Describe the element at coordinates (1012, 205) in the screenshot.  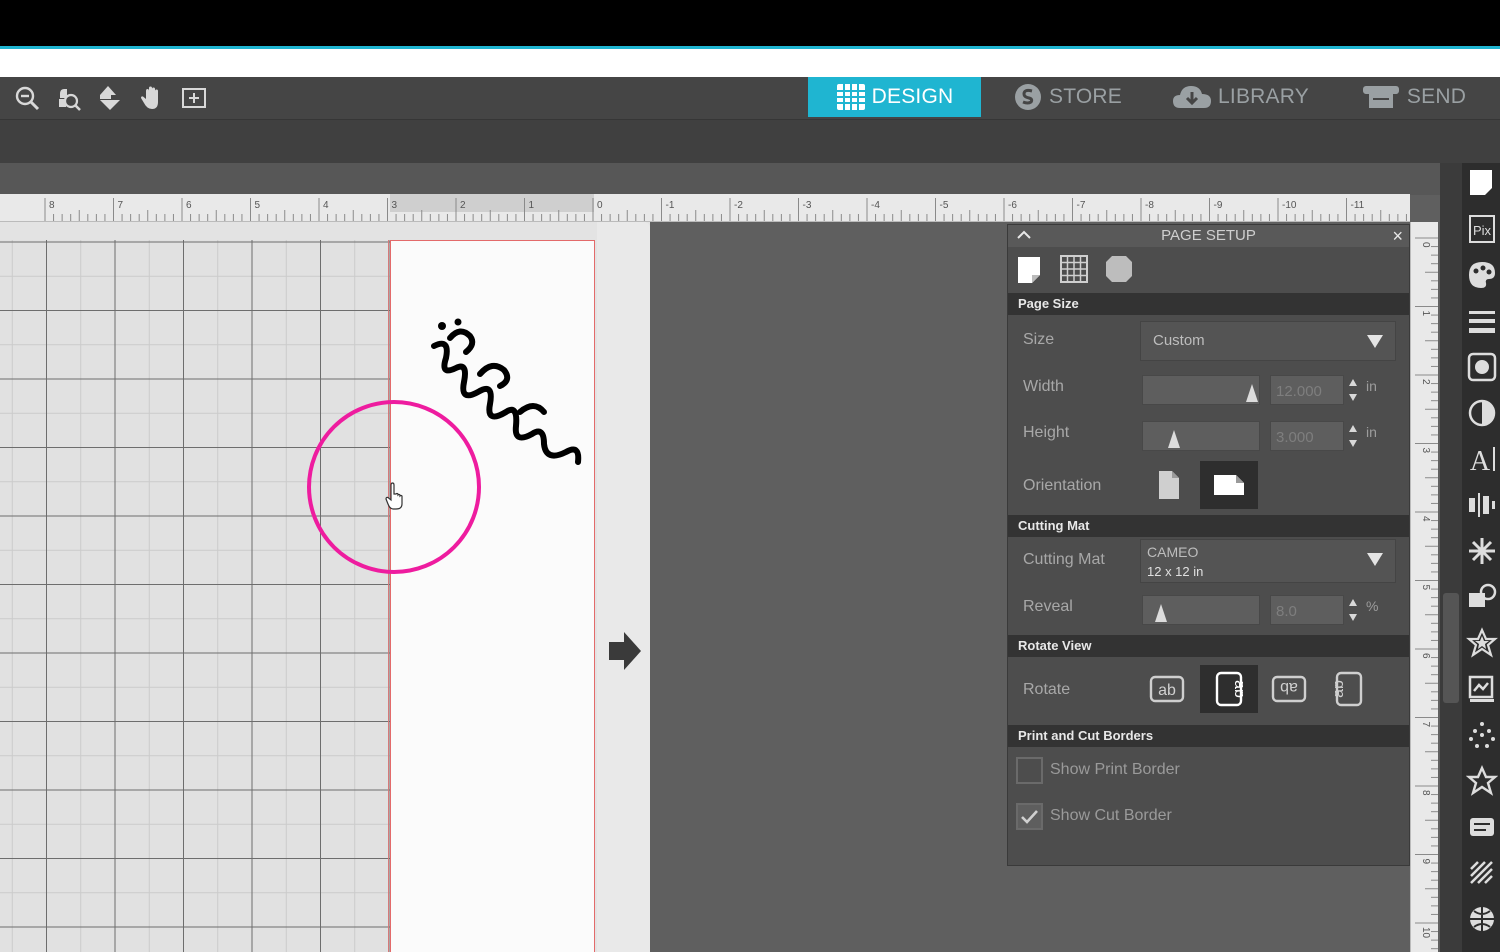
I see `ruler-label: -6` at that location.